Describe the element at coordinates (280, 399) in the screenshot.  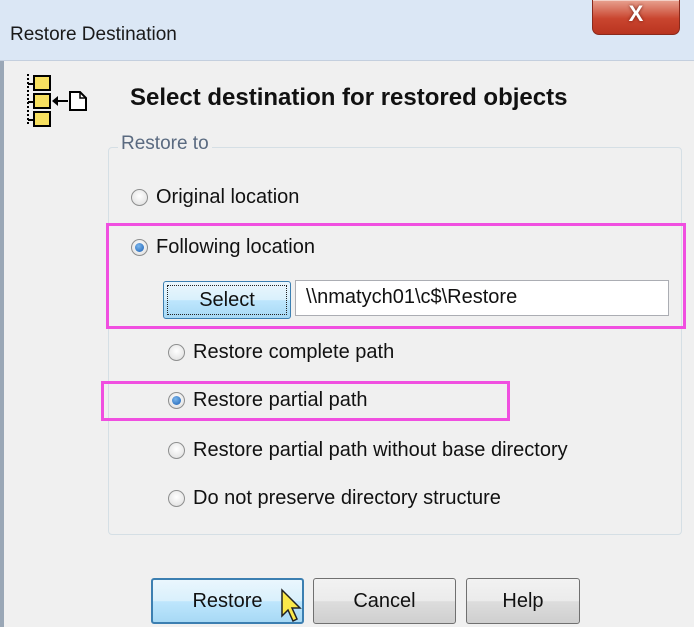
I see `radio-label: Restore partial path` at that location.